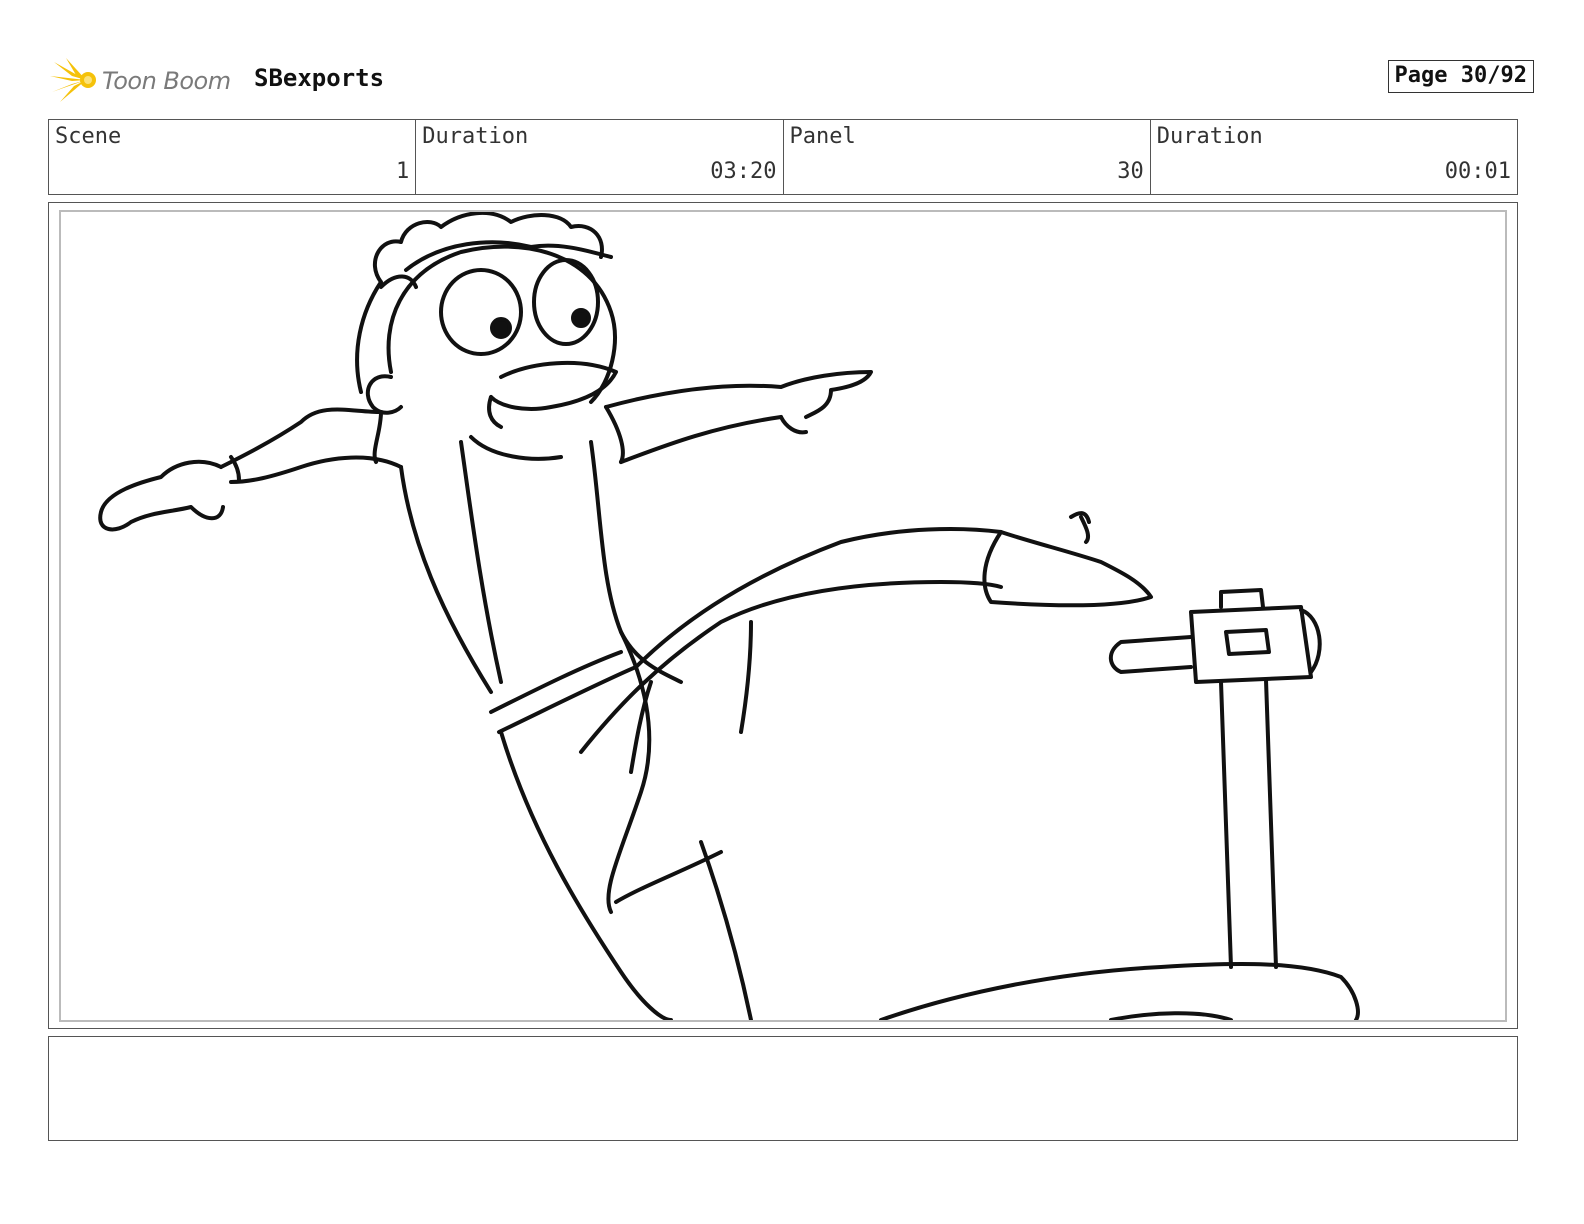 This screenshot has height=1224, width=1584. What do you see at coordinates (783, 1088) in the screenshot?
I see `panel-notes-box` at bounding box center [783, 1088].